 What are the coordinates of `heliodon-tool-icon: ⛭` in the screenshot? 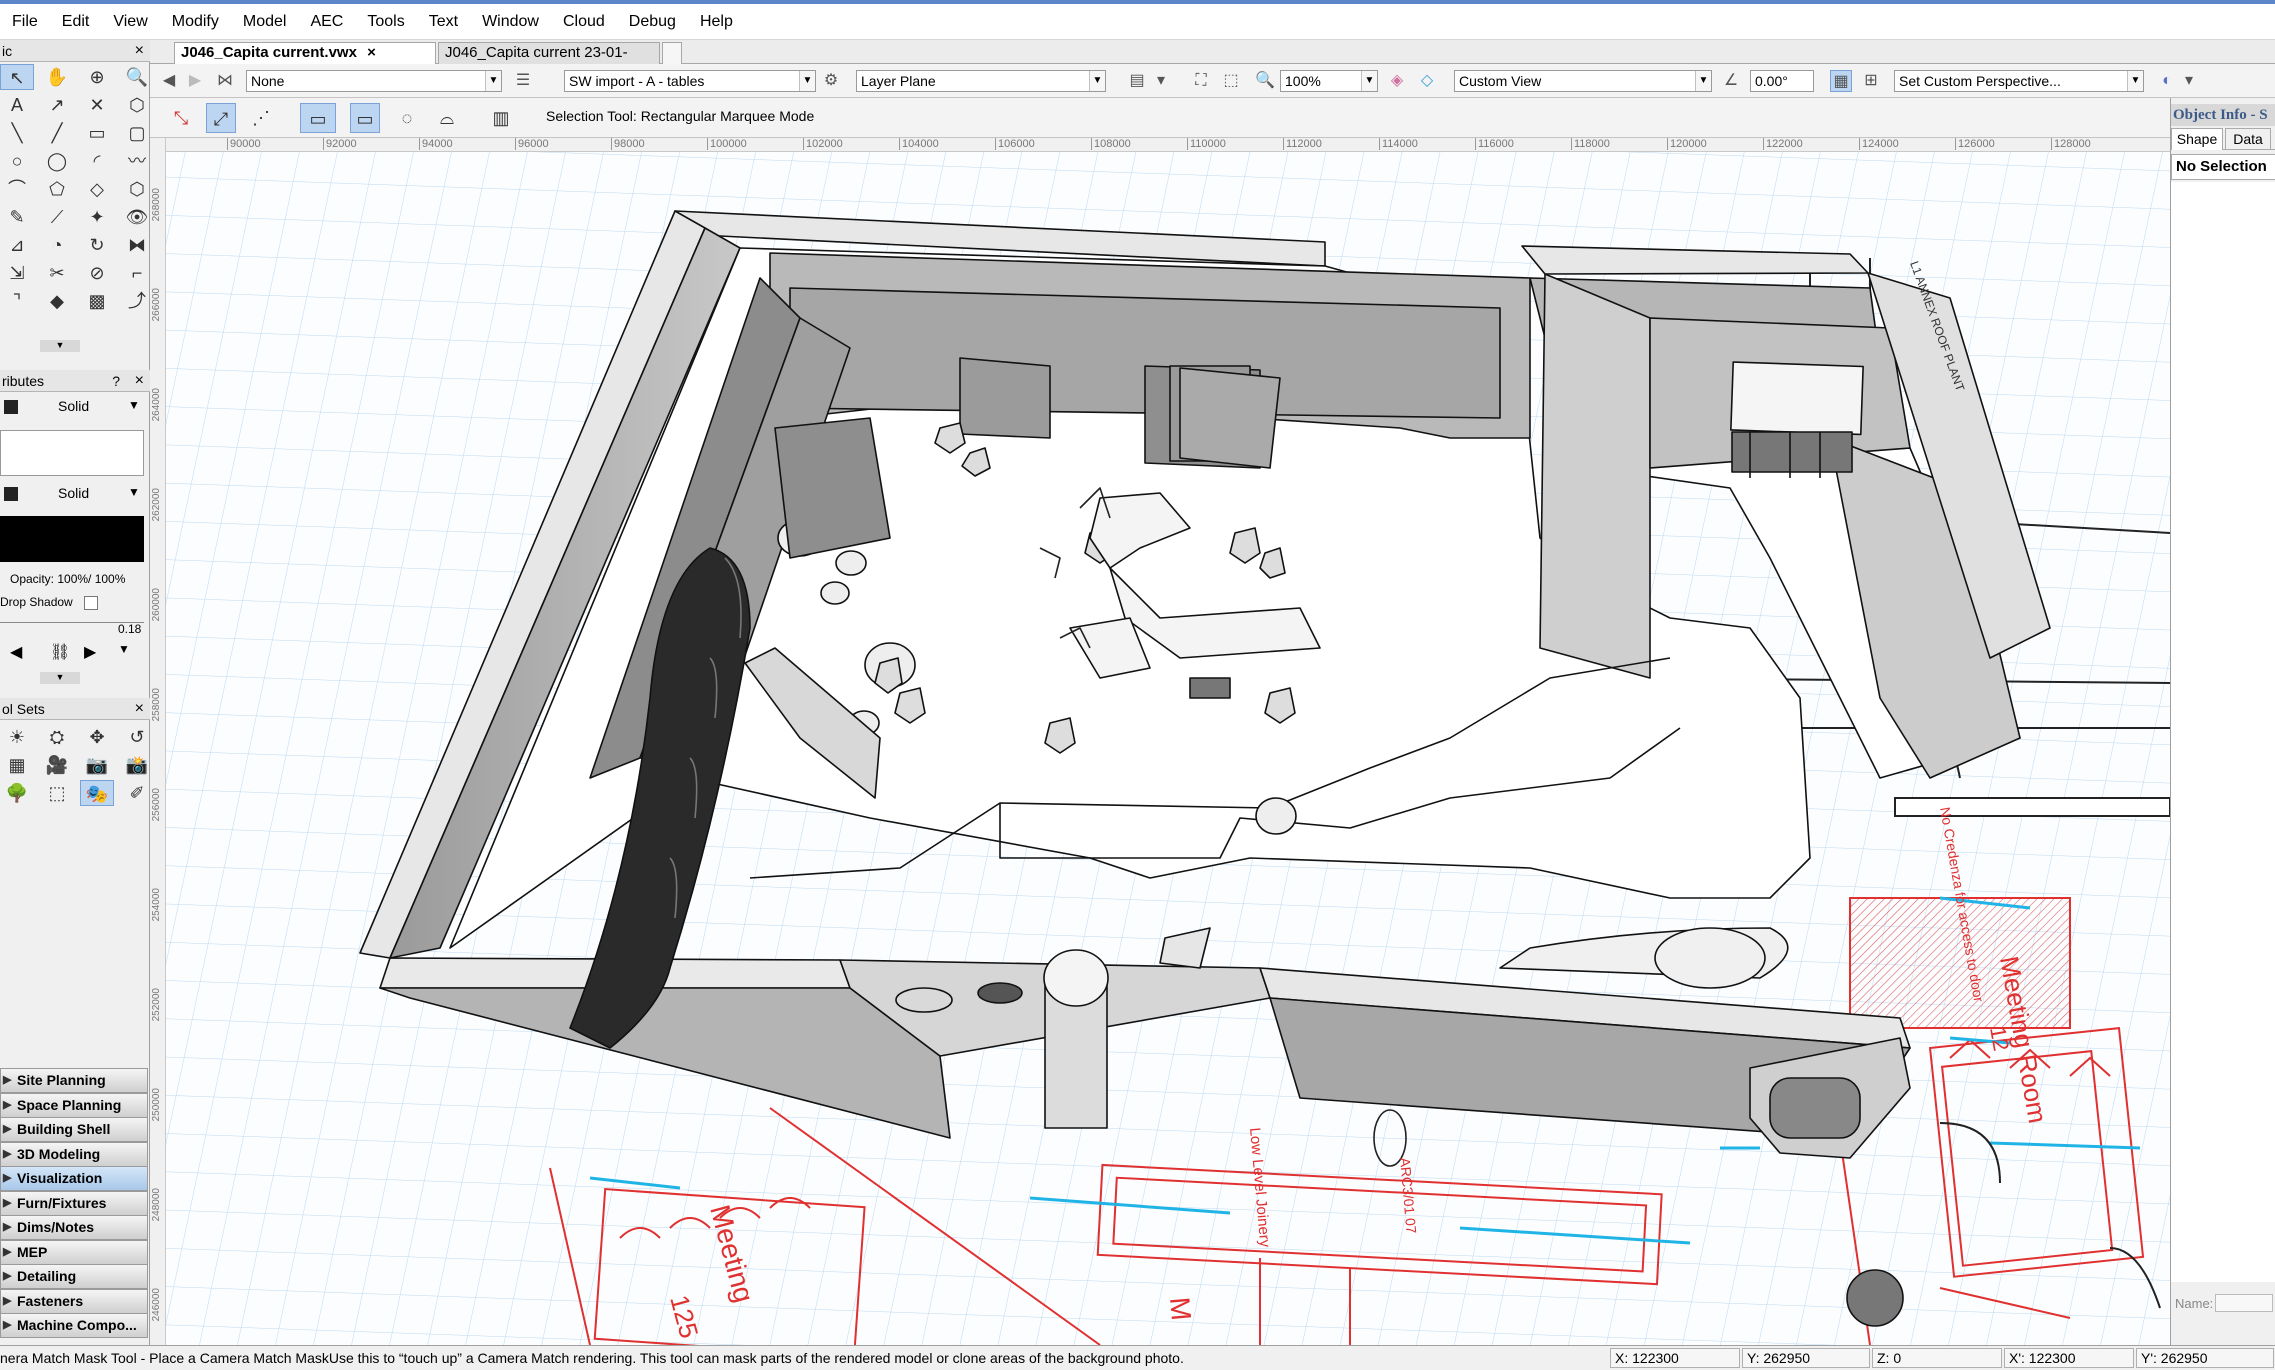 It's located at (57, 737).